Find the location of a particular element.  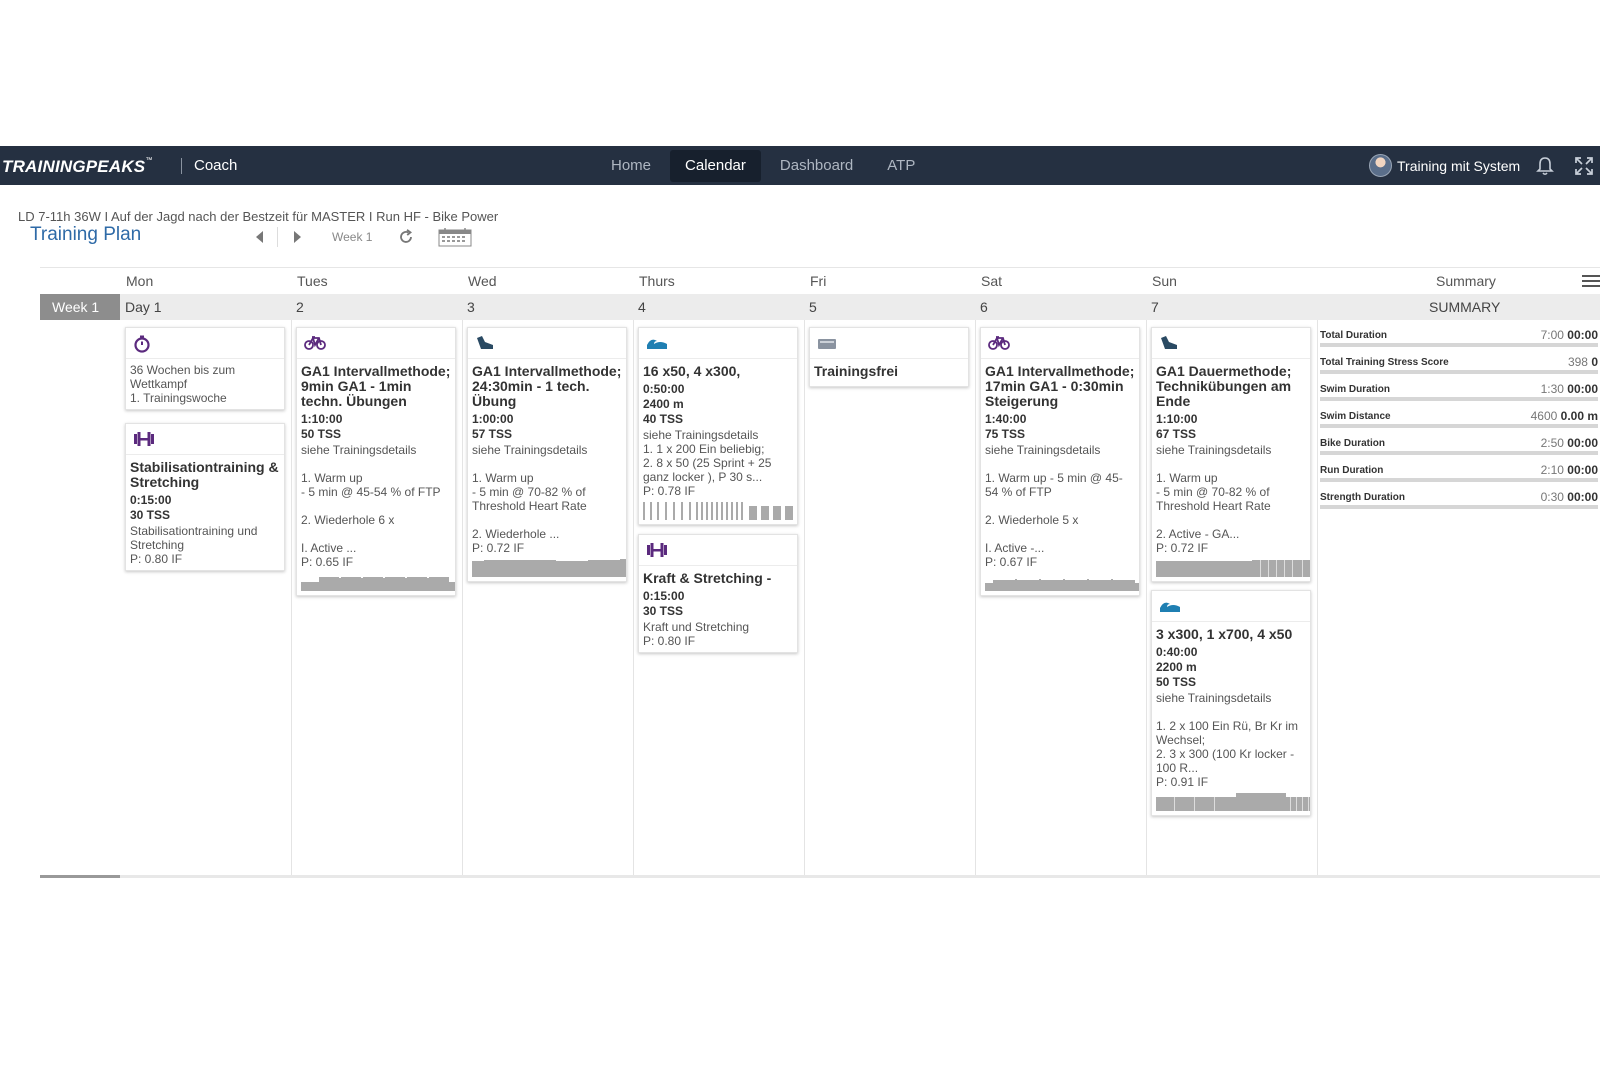

card-distance: 2400 m is located at coordinates (663, 404).